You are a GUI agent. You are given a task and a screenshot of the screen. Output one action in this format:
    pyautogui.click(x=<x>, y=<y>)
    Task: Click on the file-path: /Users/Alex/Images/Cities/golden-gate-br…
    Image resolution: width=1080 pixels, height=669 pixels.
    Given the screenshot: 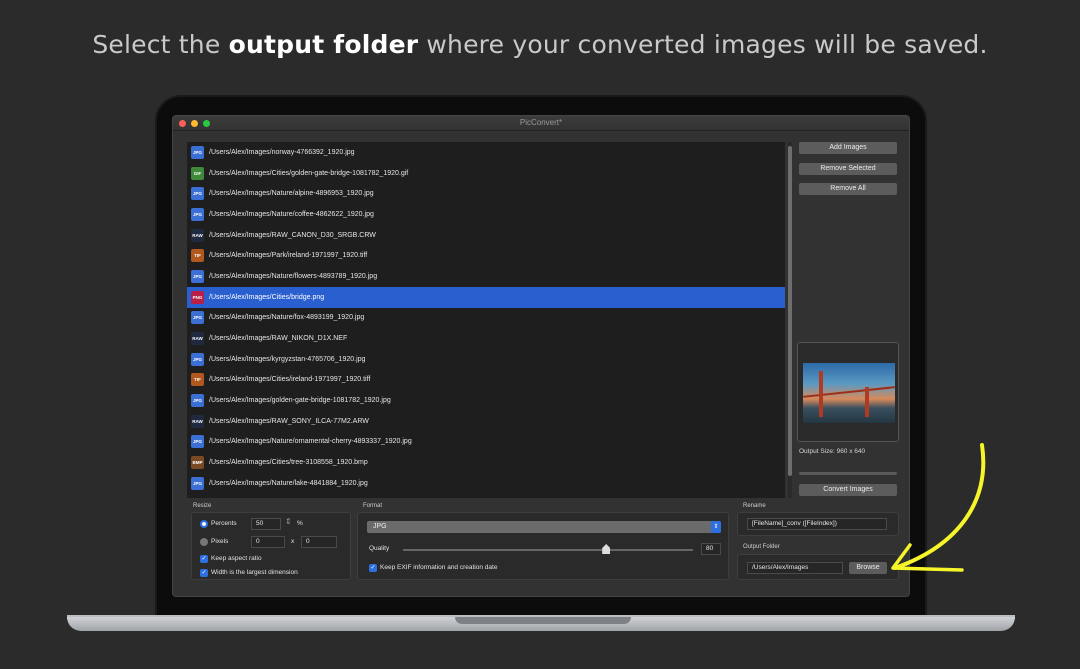 What is the action you would take?
    pyautogui.click(x=309, y=173)
    